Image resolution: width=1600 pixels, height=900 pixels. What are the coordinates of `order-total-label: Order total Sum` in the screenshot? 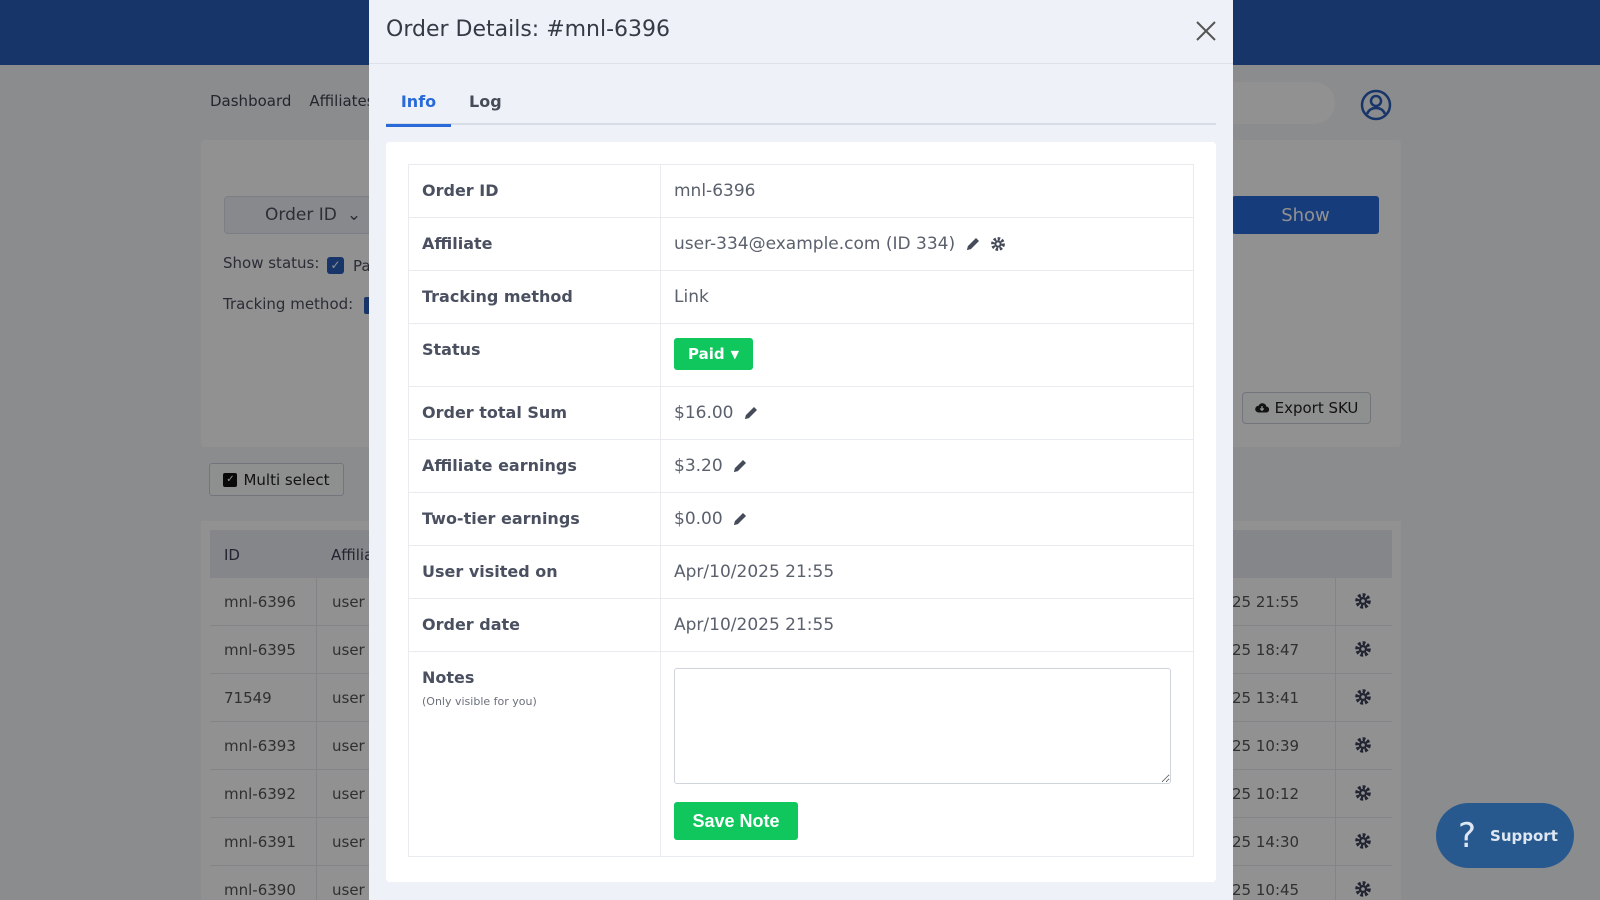 It's located at (534, 413).